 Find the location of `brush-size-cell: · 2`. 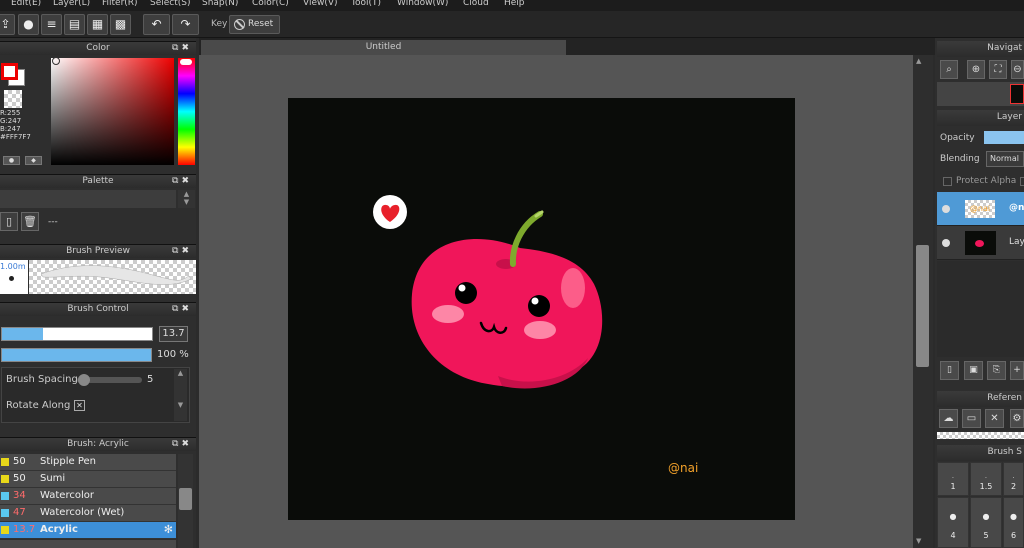

brush-size-cell: · 2 is located at coordinates (1013, 479).